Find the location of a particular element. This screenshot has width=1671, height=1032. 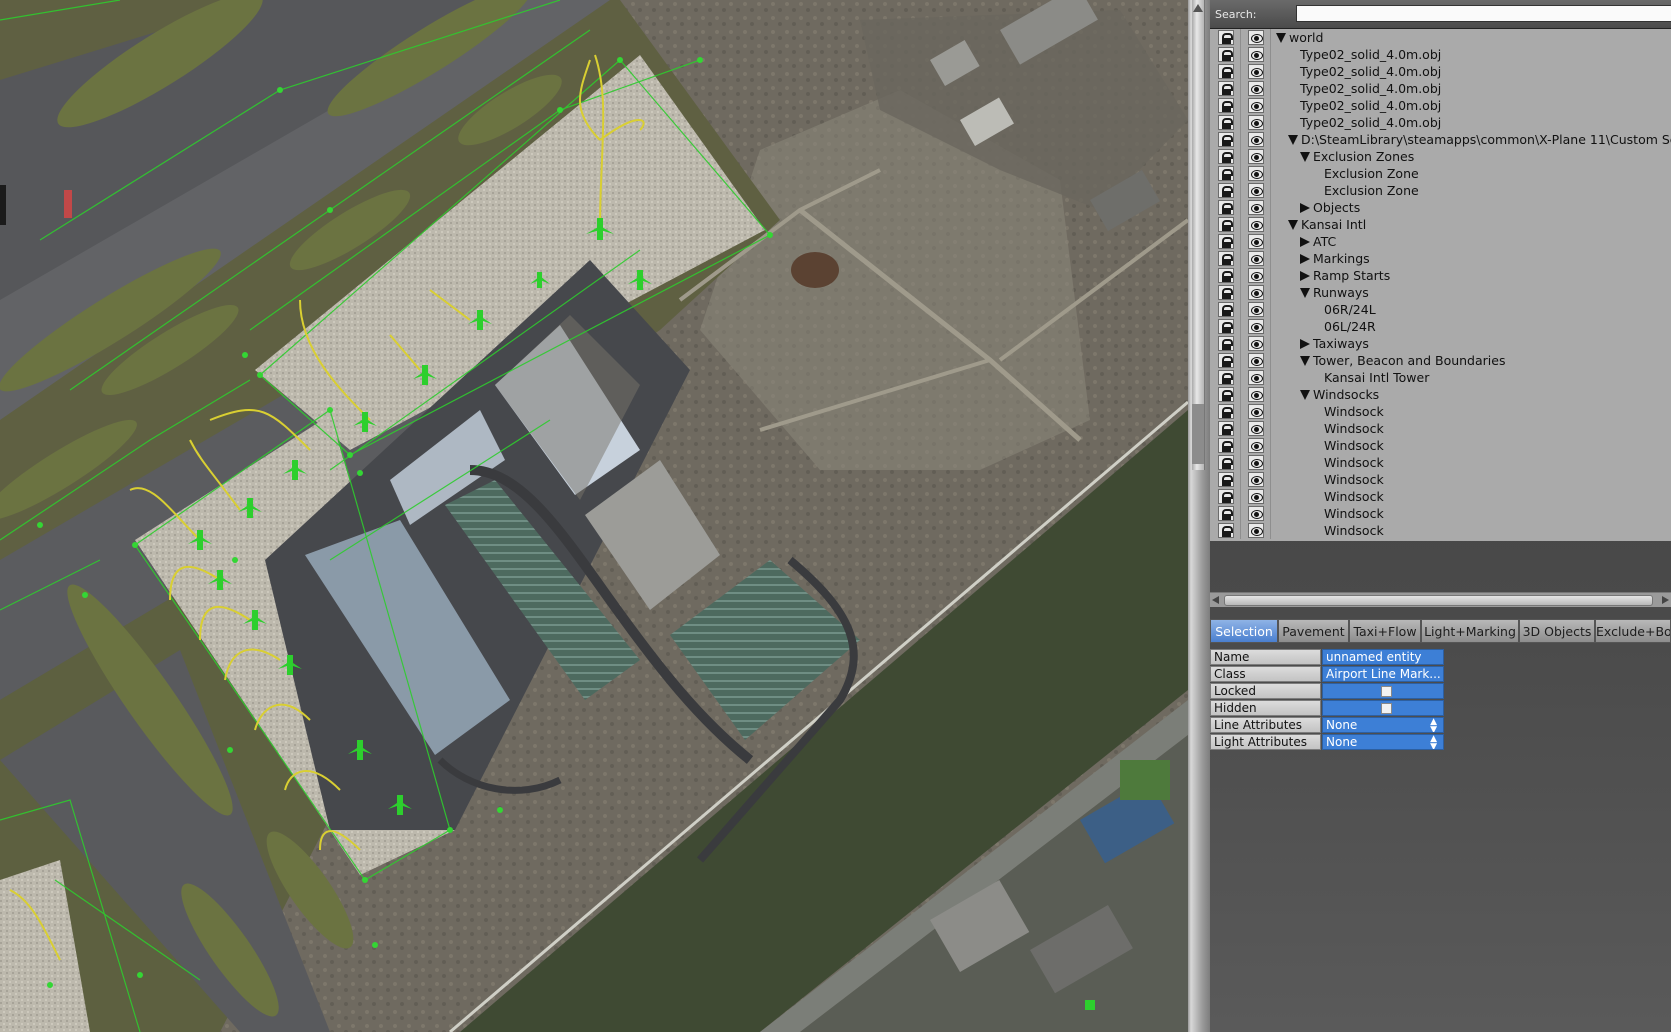

tree-row: Objects is located at coordinates (1440, 207).